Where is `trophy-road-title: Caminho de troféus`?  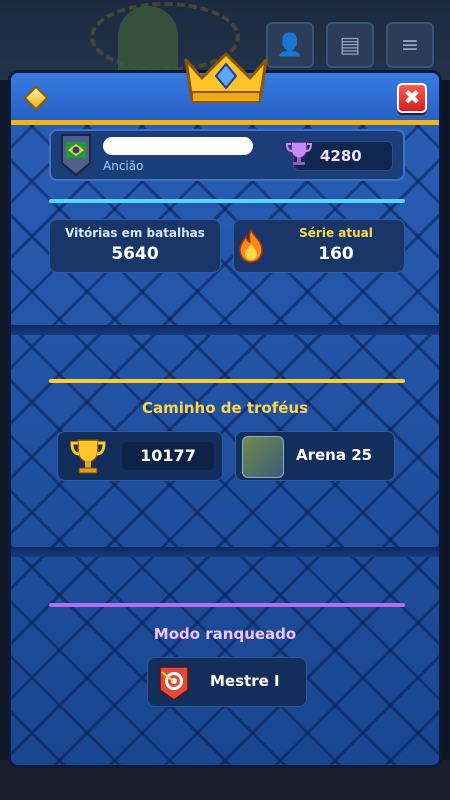
trophy-road-title: Caminho de troféus is located at coordinates (225, 408).